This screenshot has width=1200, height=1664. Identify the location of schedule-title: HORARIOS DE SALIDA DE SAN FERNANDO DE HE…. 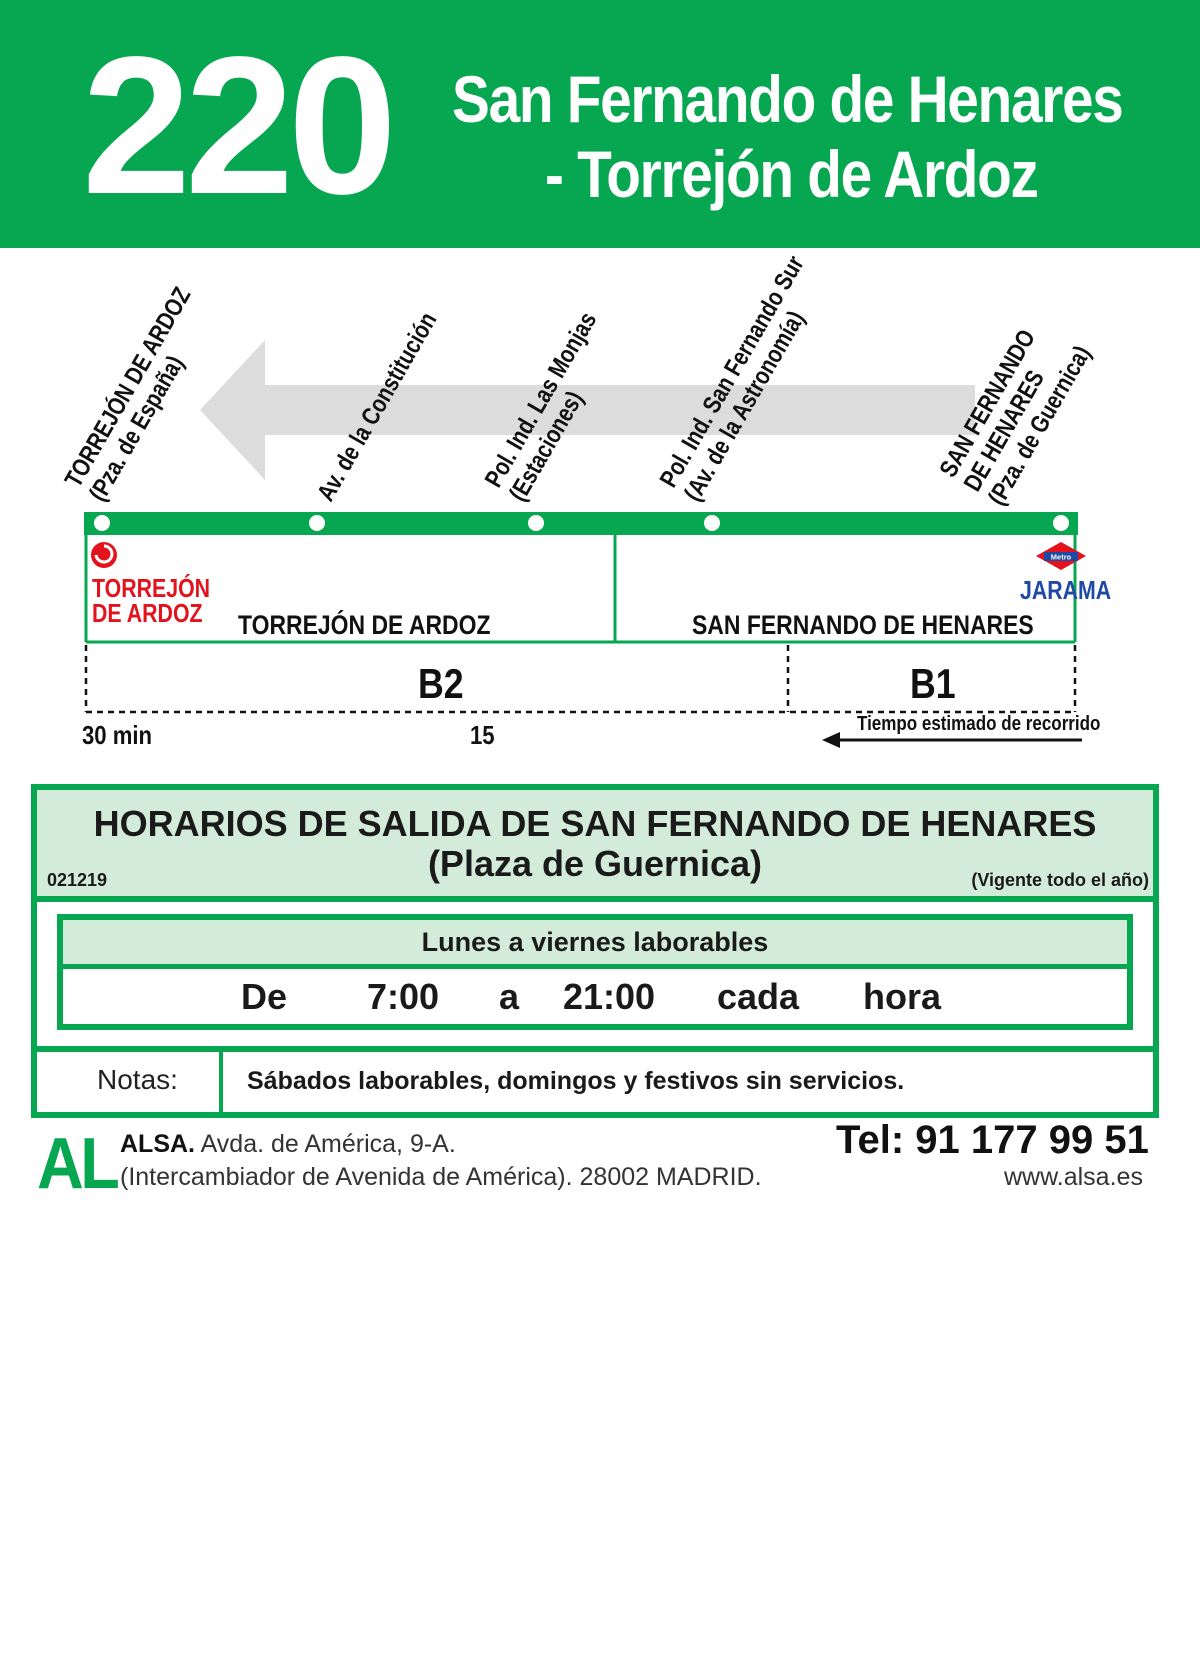
(595, 823).